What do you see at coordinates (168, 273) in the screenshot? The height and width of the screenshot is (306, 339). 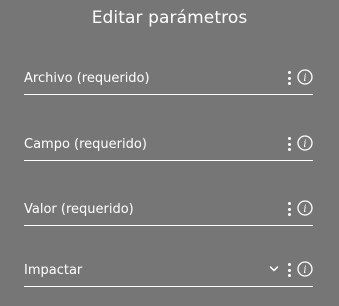 I see `impactar-select: Impactar i` at bounding box center [168, 273].